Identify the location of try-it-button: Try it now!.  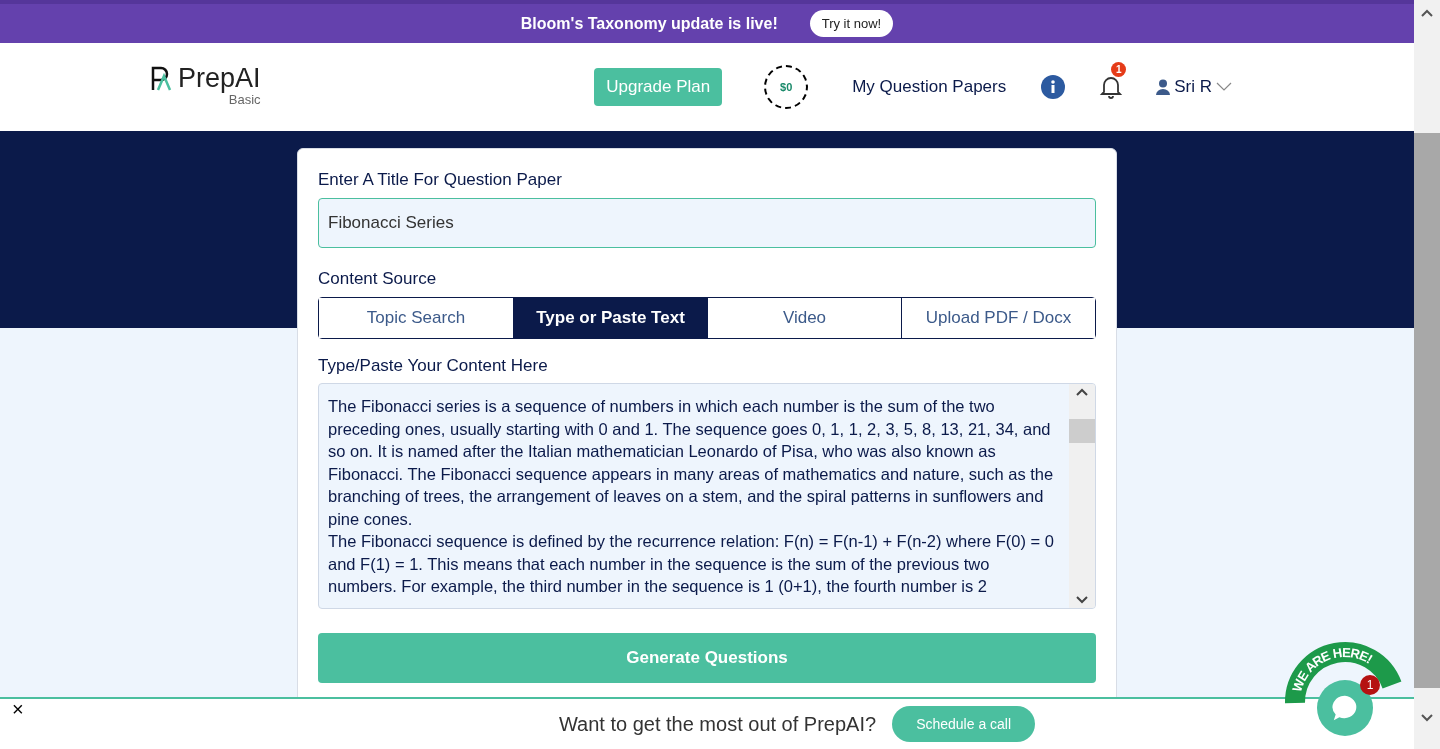
(851, 23).